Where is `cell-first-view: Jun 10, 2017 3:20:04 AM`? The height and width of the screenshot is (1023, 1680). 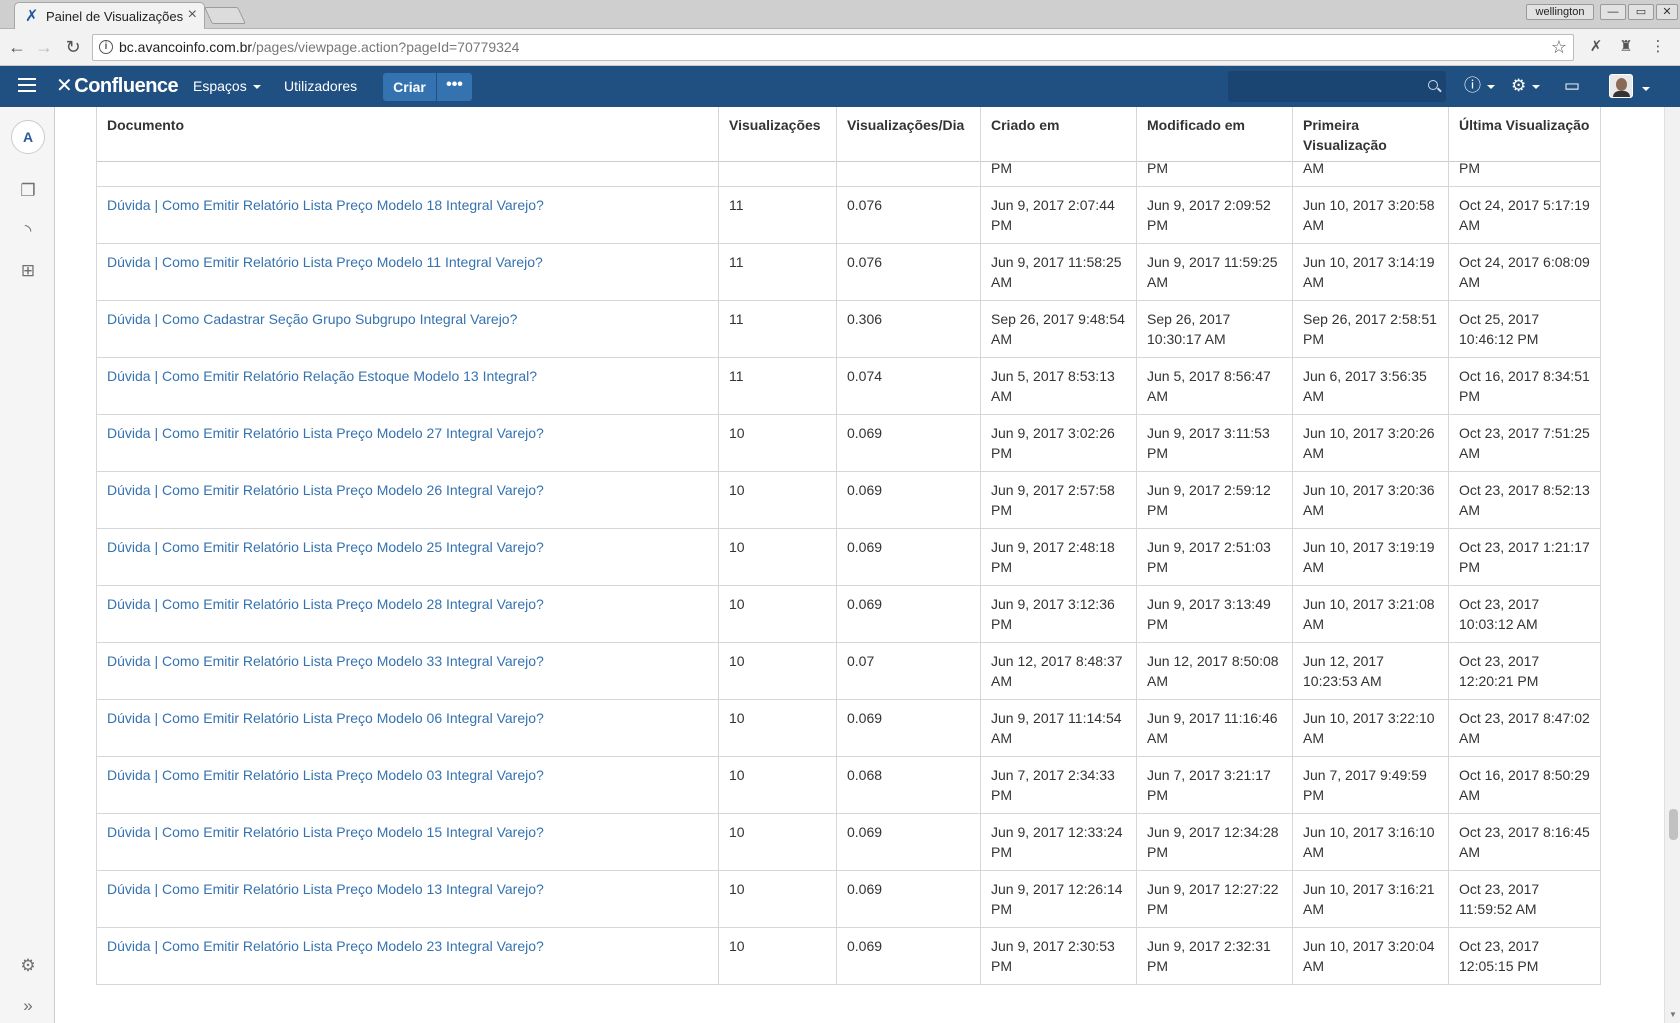
cell-first-view: Jun 10, 2017 3:20:04 AM is located at coordinates (1370, 956).